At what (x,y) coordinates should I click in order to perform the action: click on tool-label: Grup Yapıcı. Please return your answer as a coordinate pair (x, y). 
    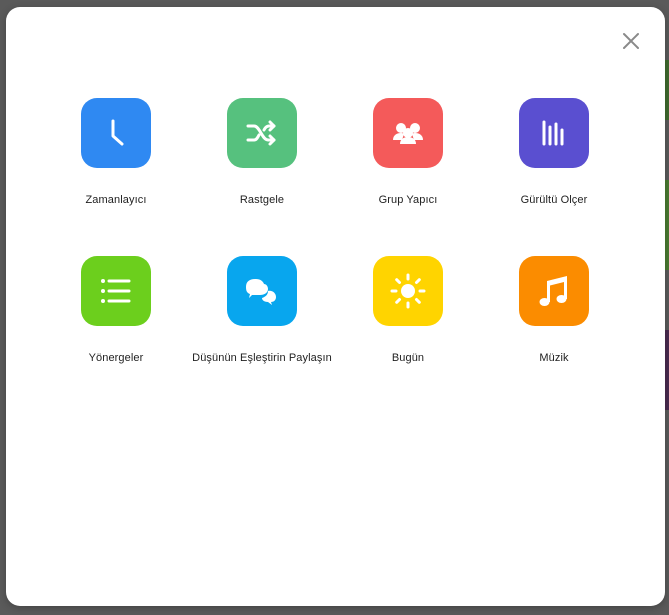
    Looking at the image, I should click on (408, 200).